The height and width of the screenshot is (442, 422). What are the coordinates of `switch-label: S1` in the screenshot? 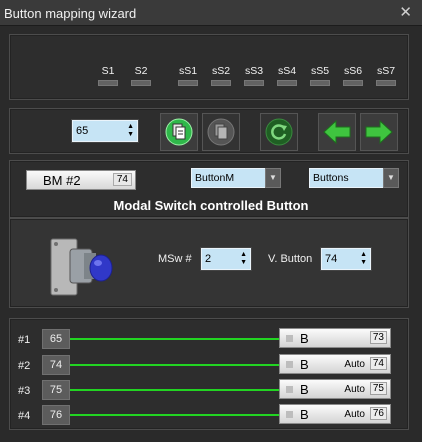 It's located at (108, 71).